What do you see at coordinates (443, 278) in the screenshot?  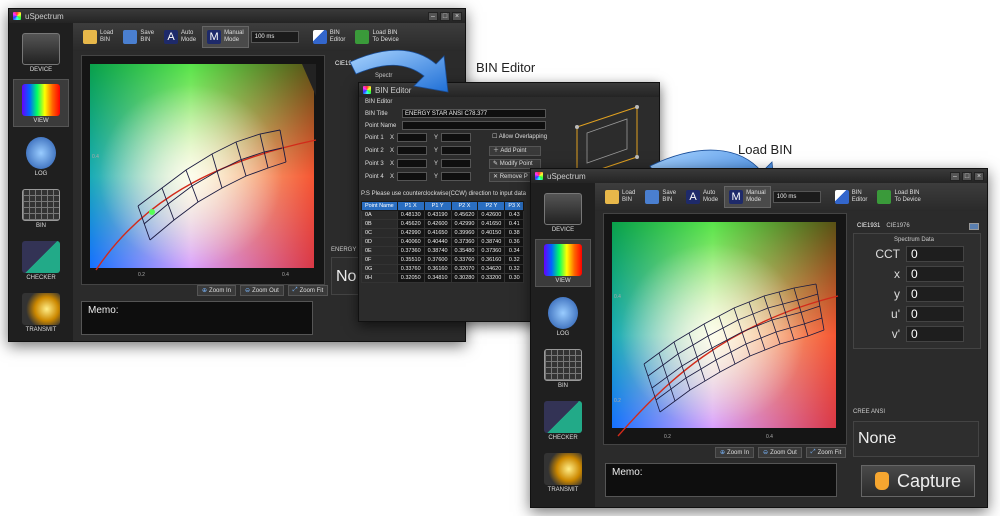 I see `table-row: 0H 0.32050 0.34810 0.30280 0.33200 0.30` at bounding box center [443, 278].